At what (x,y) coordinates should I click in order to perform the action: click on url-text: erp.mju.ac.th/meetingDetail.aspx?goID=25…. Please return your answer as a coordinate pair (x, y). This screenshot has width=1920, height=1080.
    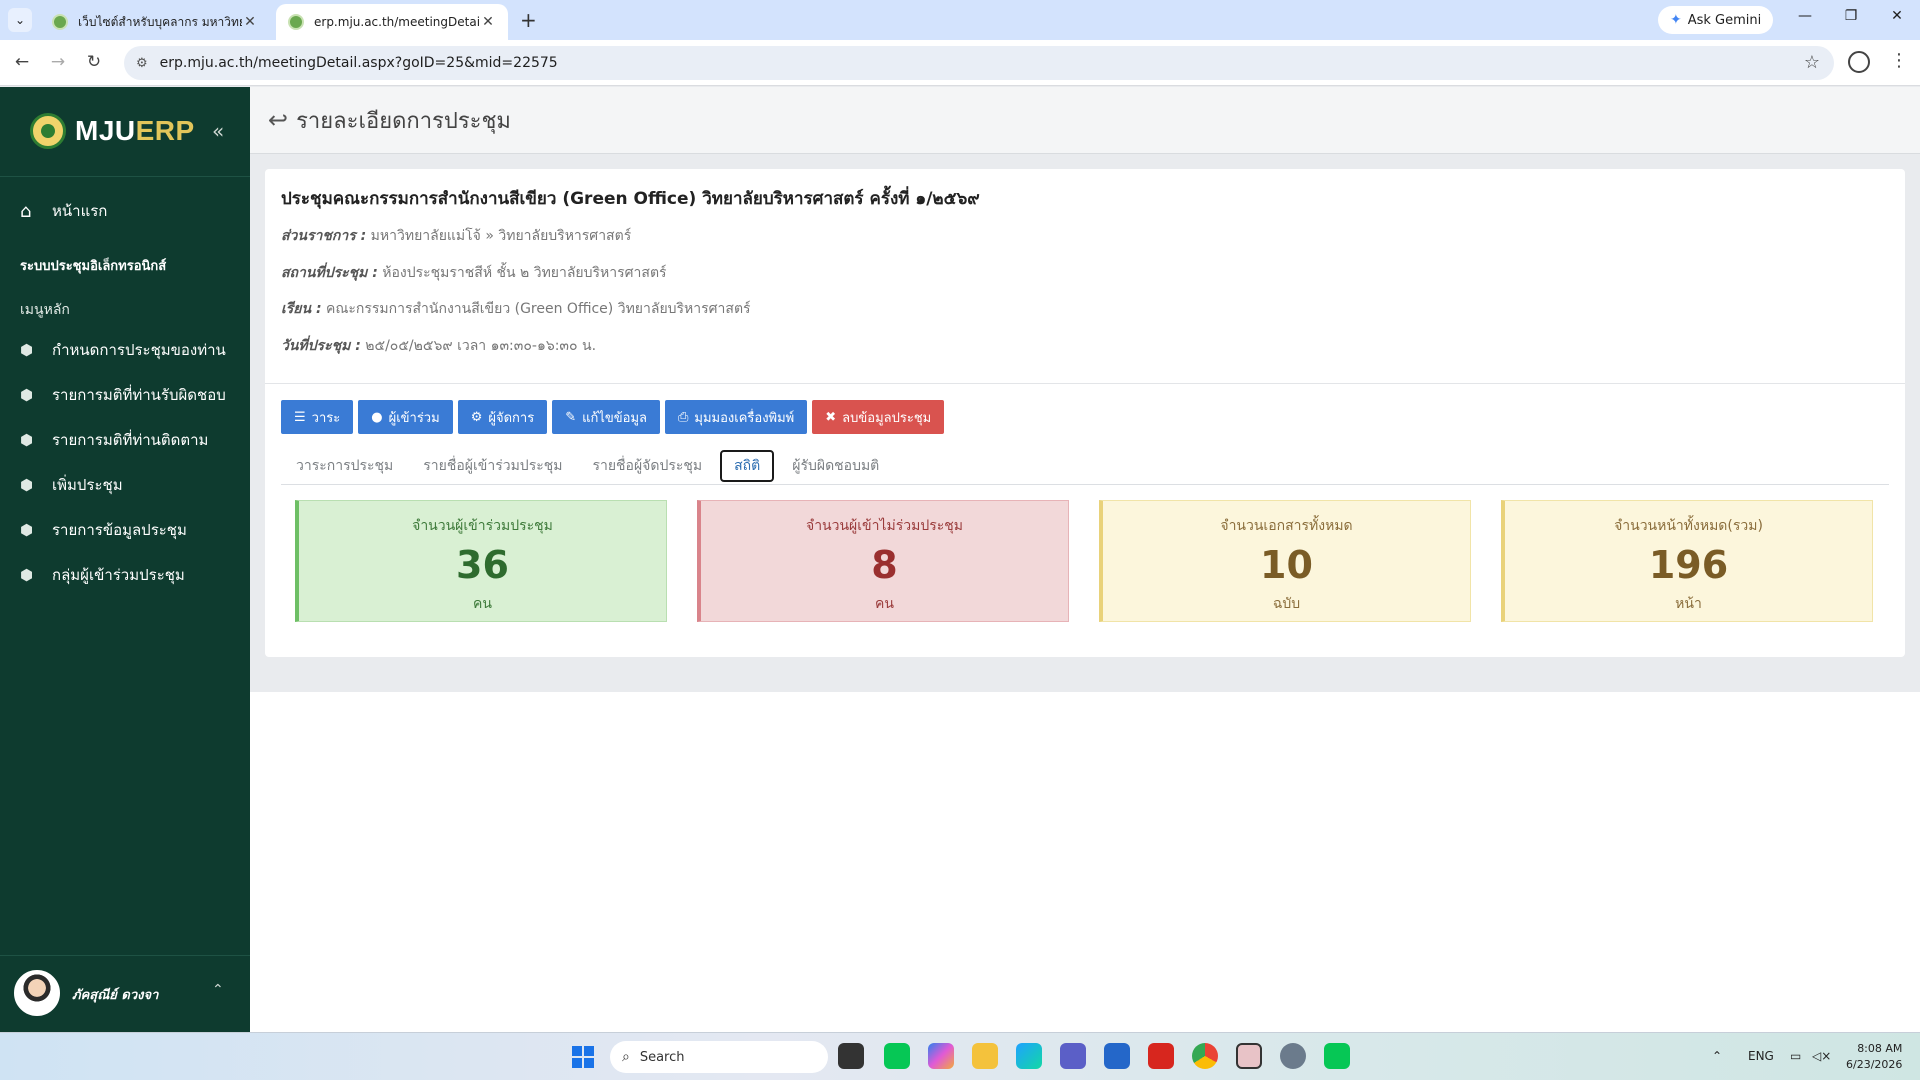
    Looking at the image, I should click on (358, 63).